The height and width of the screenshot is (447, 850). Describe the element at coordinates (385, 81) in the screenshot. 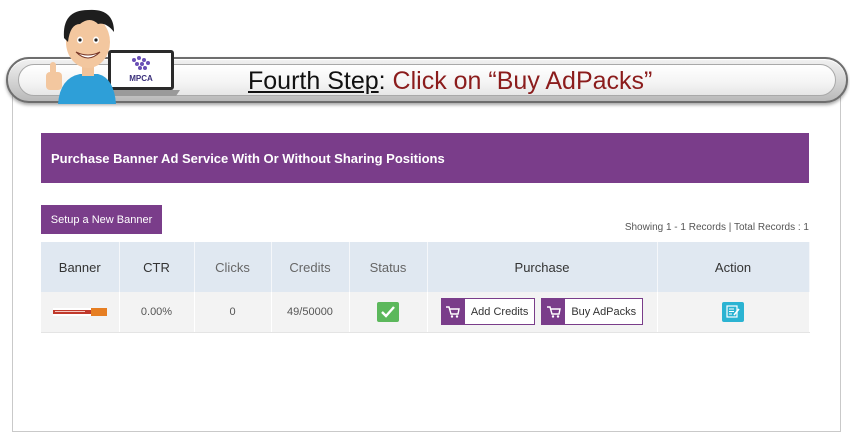

I see `step-title-colon: :` at that location.